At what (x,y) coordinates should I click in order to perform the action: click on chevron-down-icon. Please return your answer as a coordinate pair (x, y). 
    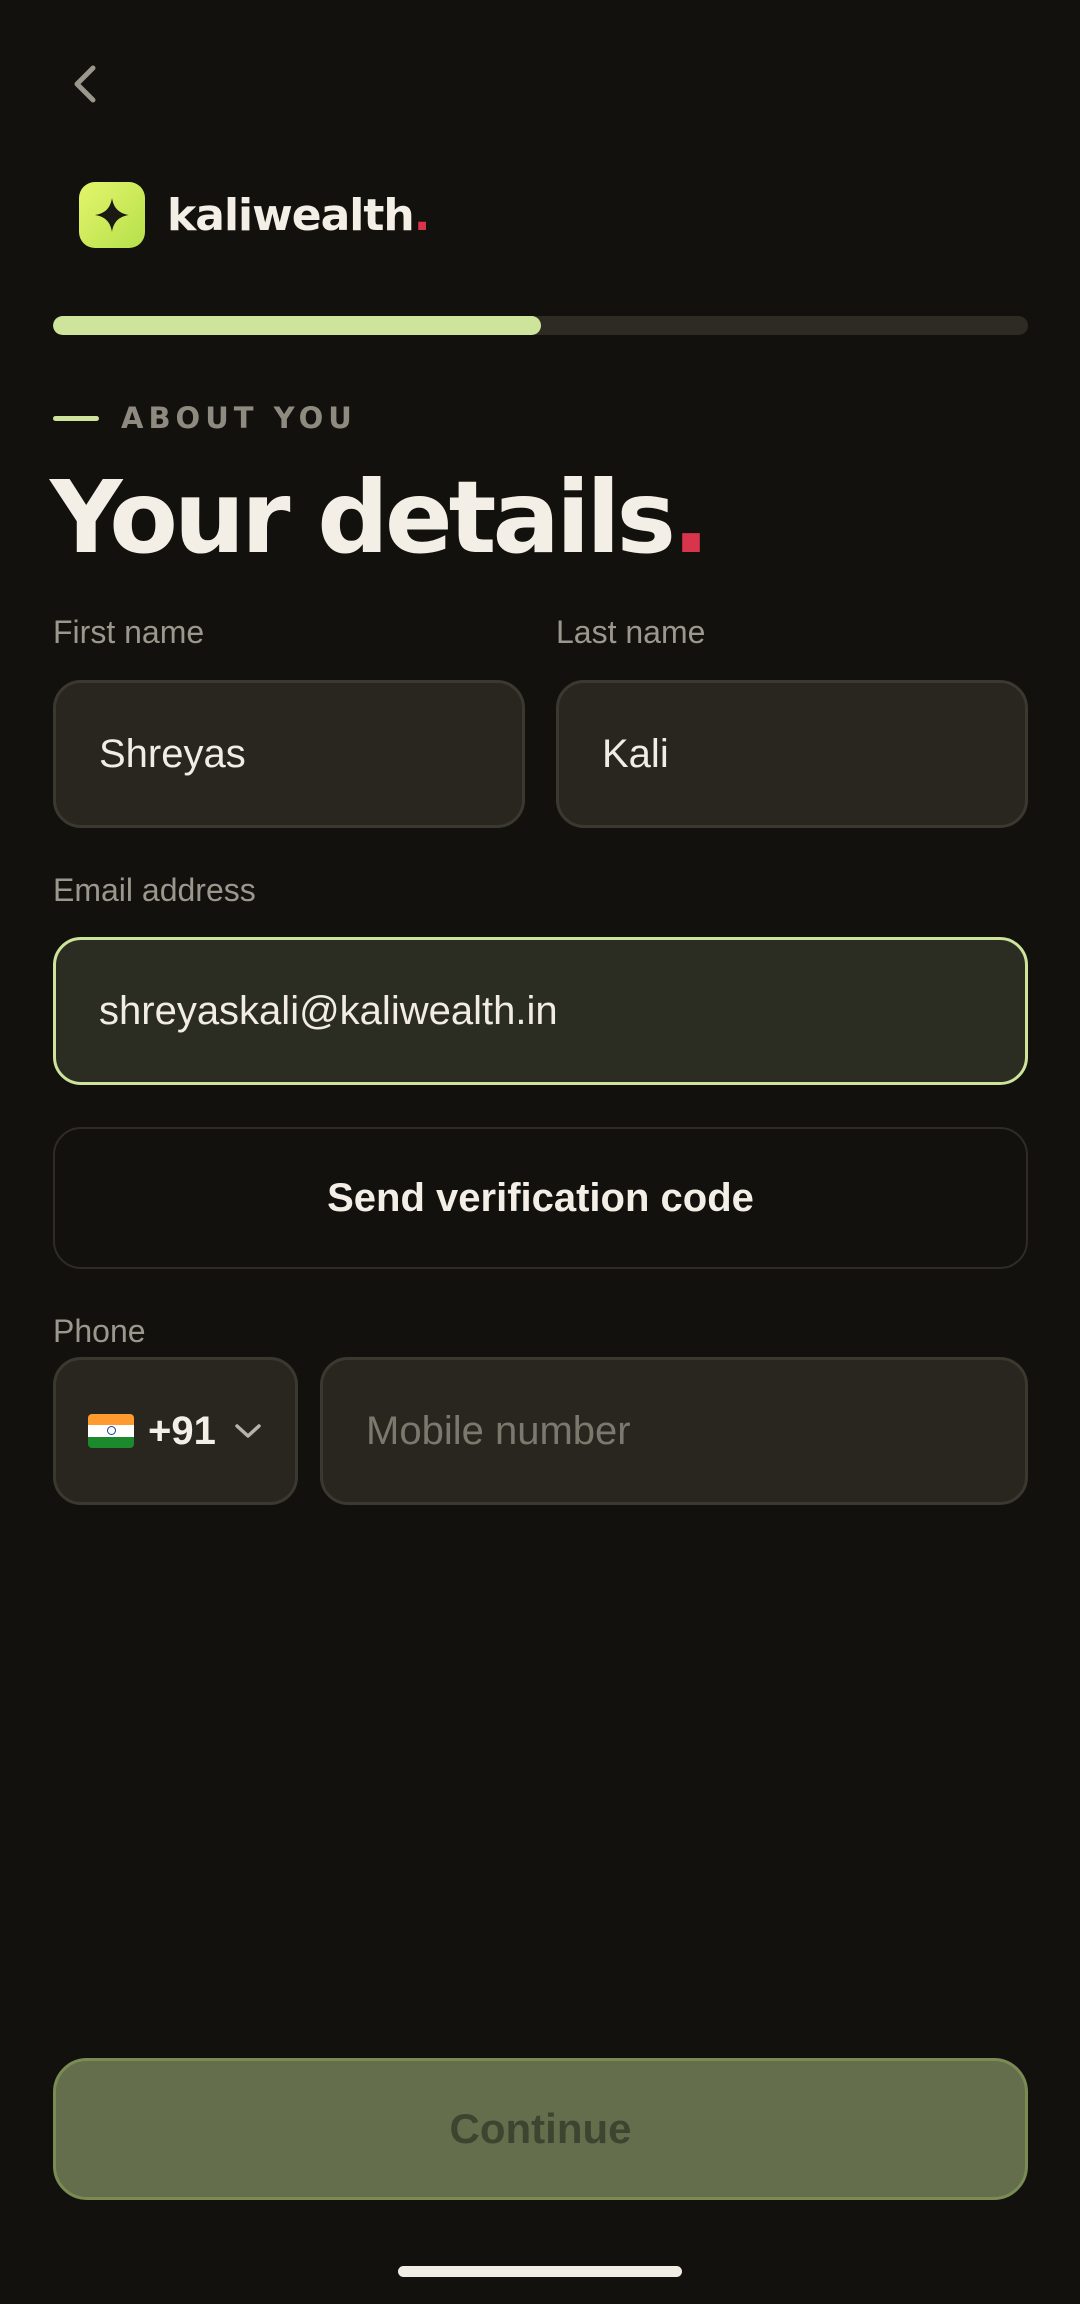
    Looking at the image, I should click on (248, 1431).